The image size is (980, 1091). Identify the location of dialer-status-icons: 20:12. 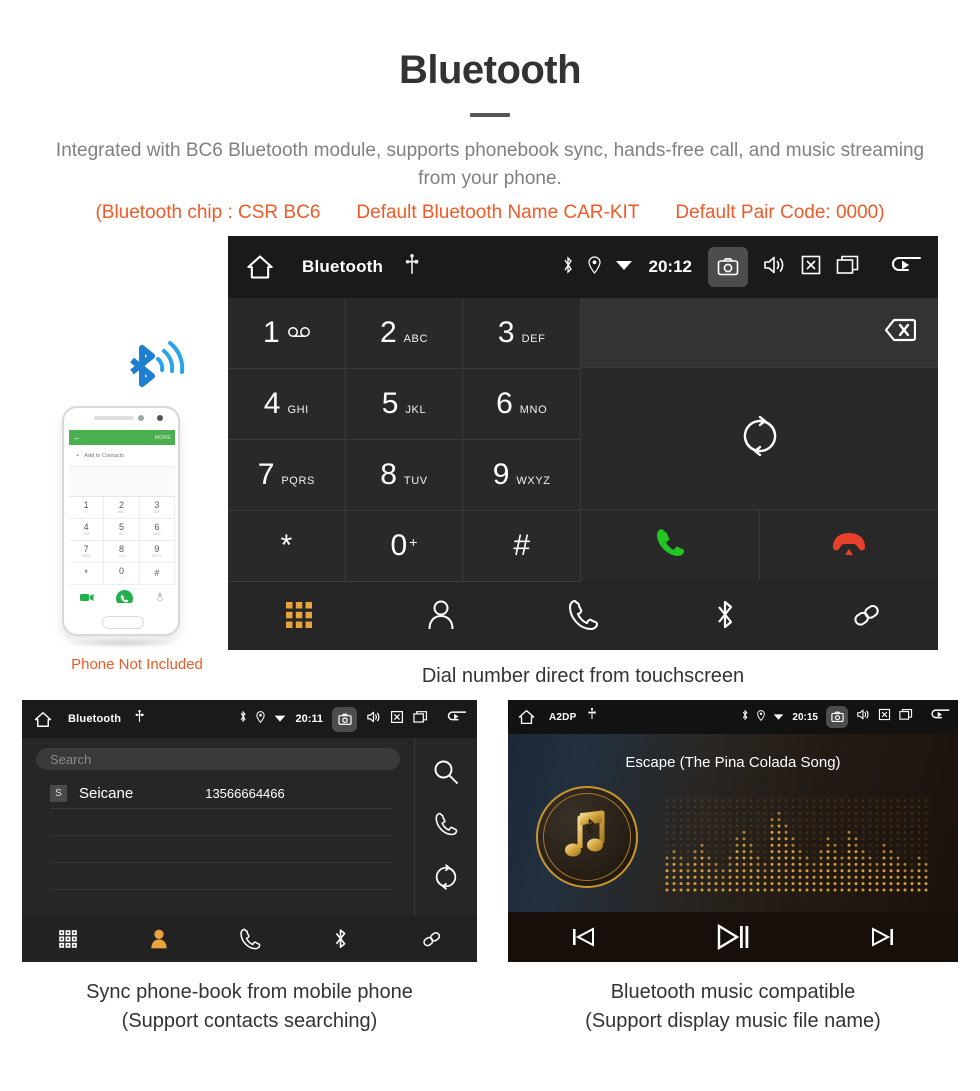
(742, 267).